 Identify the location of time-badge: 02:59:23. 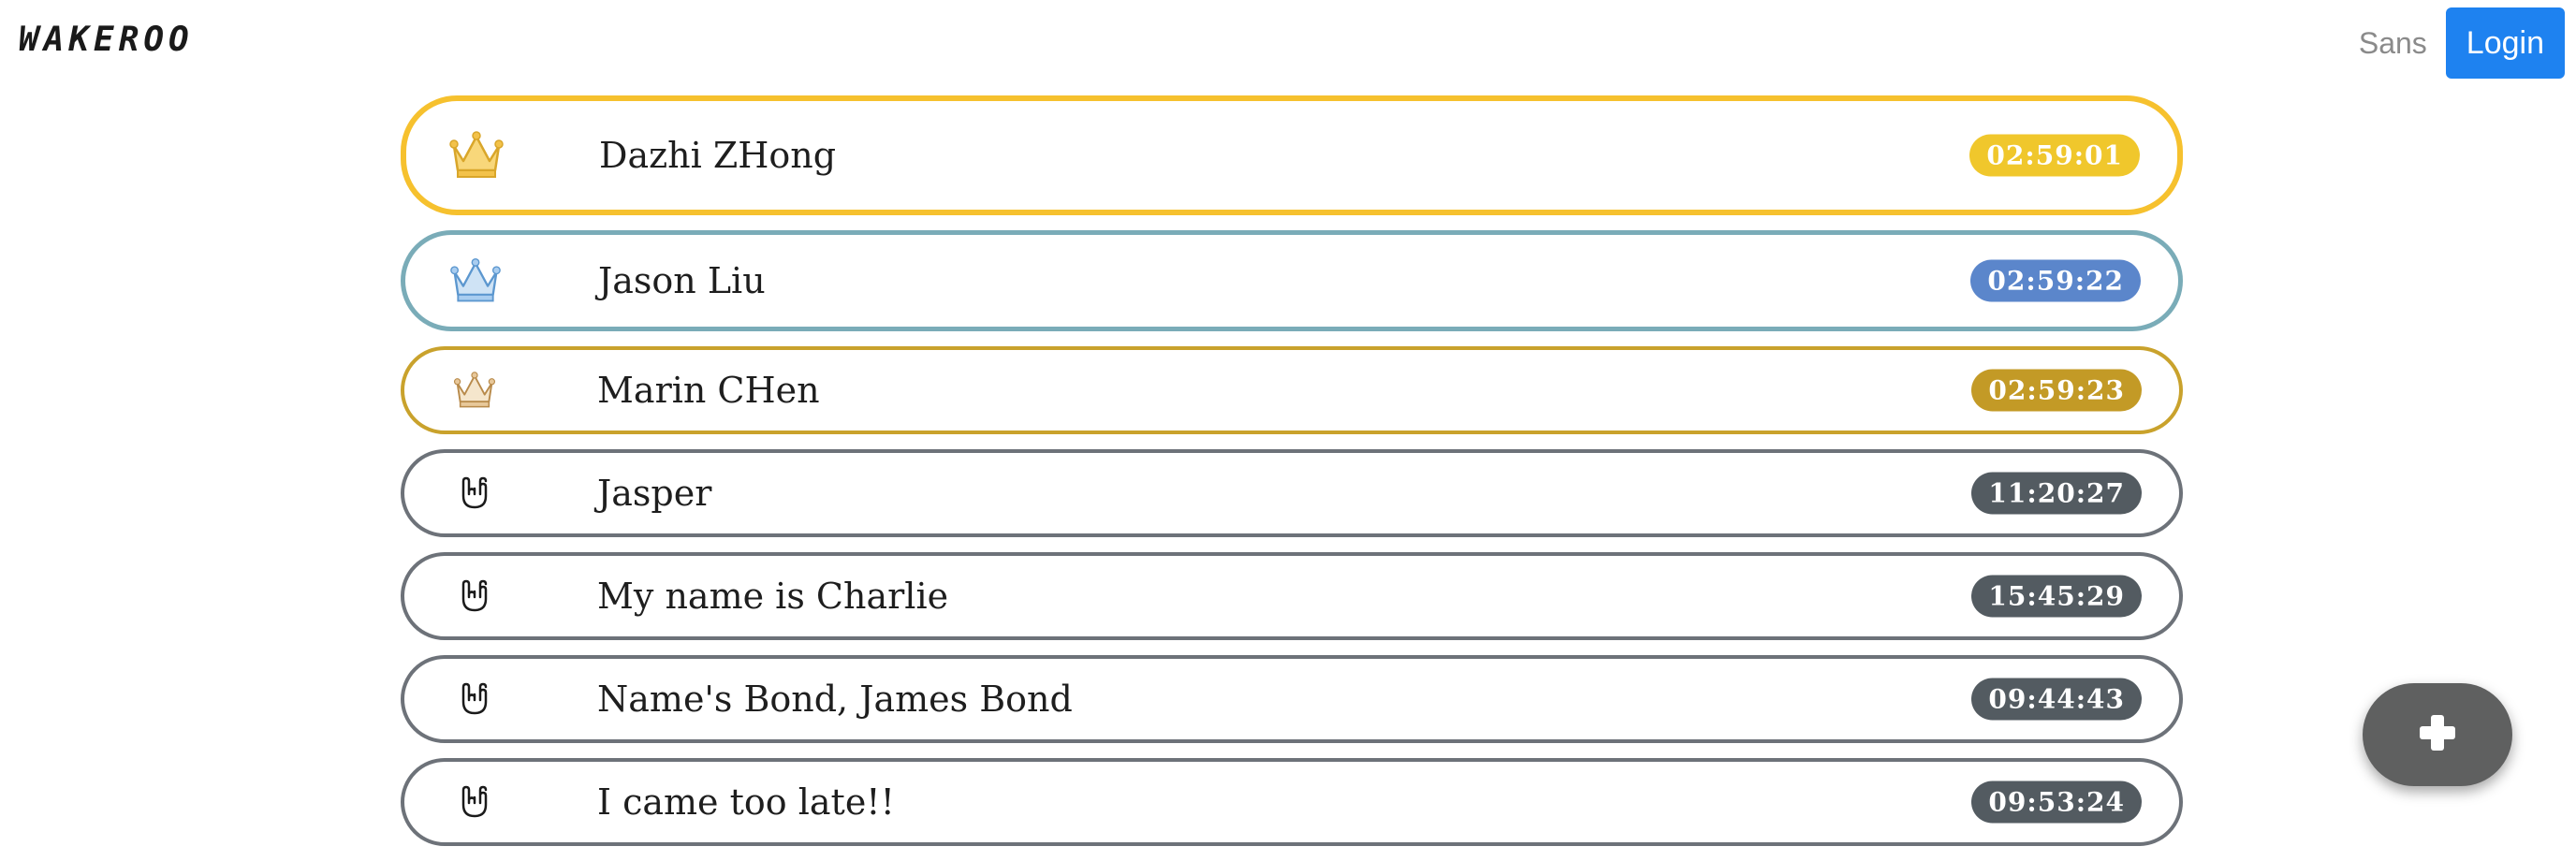
(2056, 390).